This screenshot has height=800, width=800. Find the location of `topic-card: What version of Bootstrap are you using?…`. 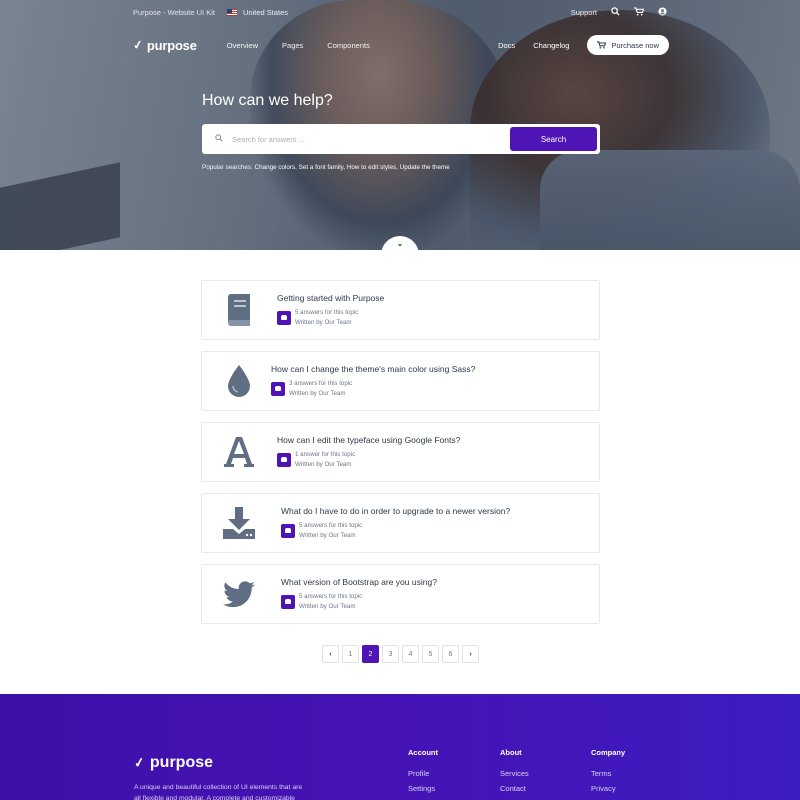

topic-card: What version of Bootstrap are you using?… is located at coordinates (400, 594).